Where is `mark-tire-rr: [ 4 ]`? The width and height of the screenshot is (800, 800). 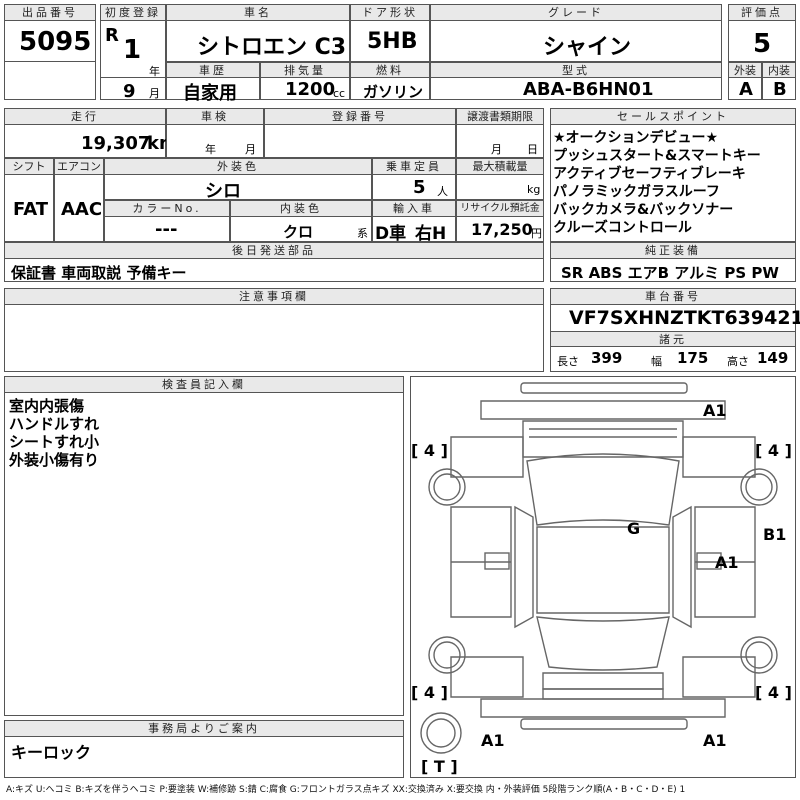 mark-tire-rr: [ 4 ] is located at coordinates (773, 692).